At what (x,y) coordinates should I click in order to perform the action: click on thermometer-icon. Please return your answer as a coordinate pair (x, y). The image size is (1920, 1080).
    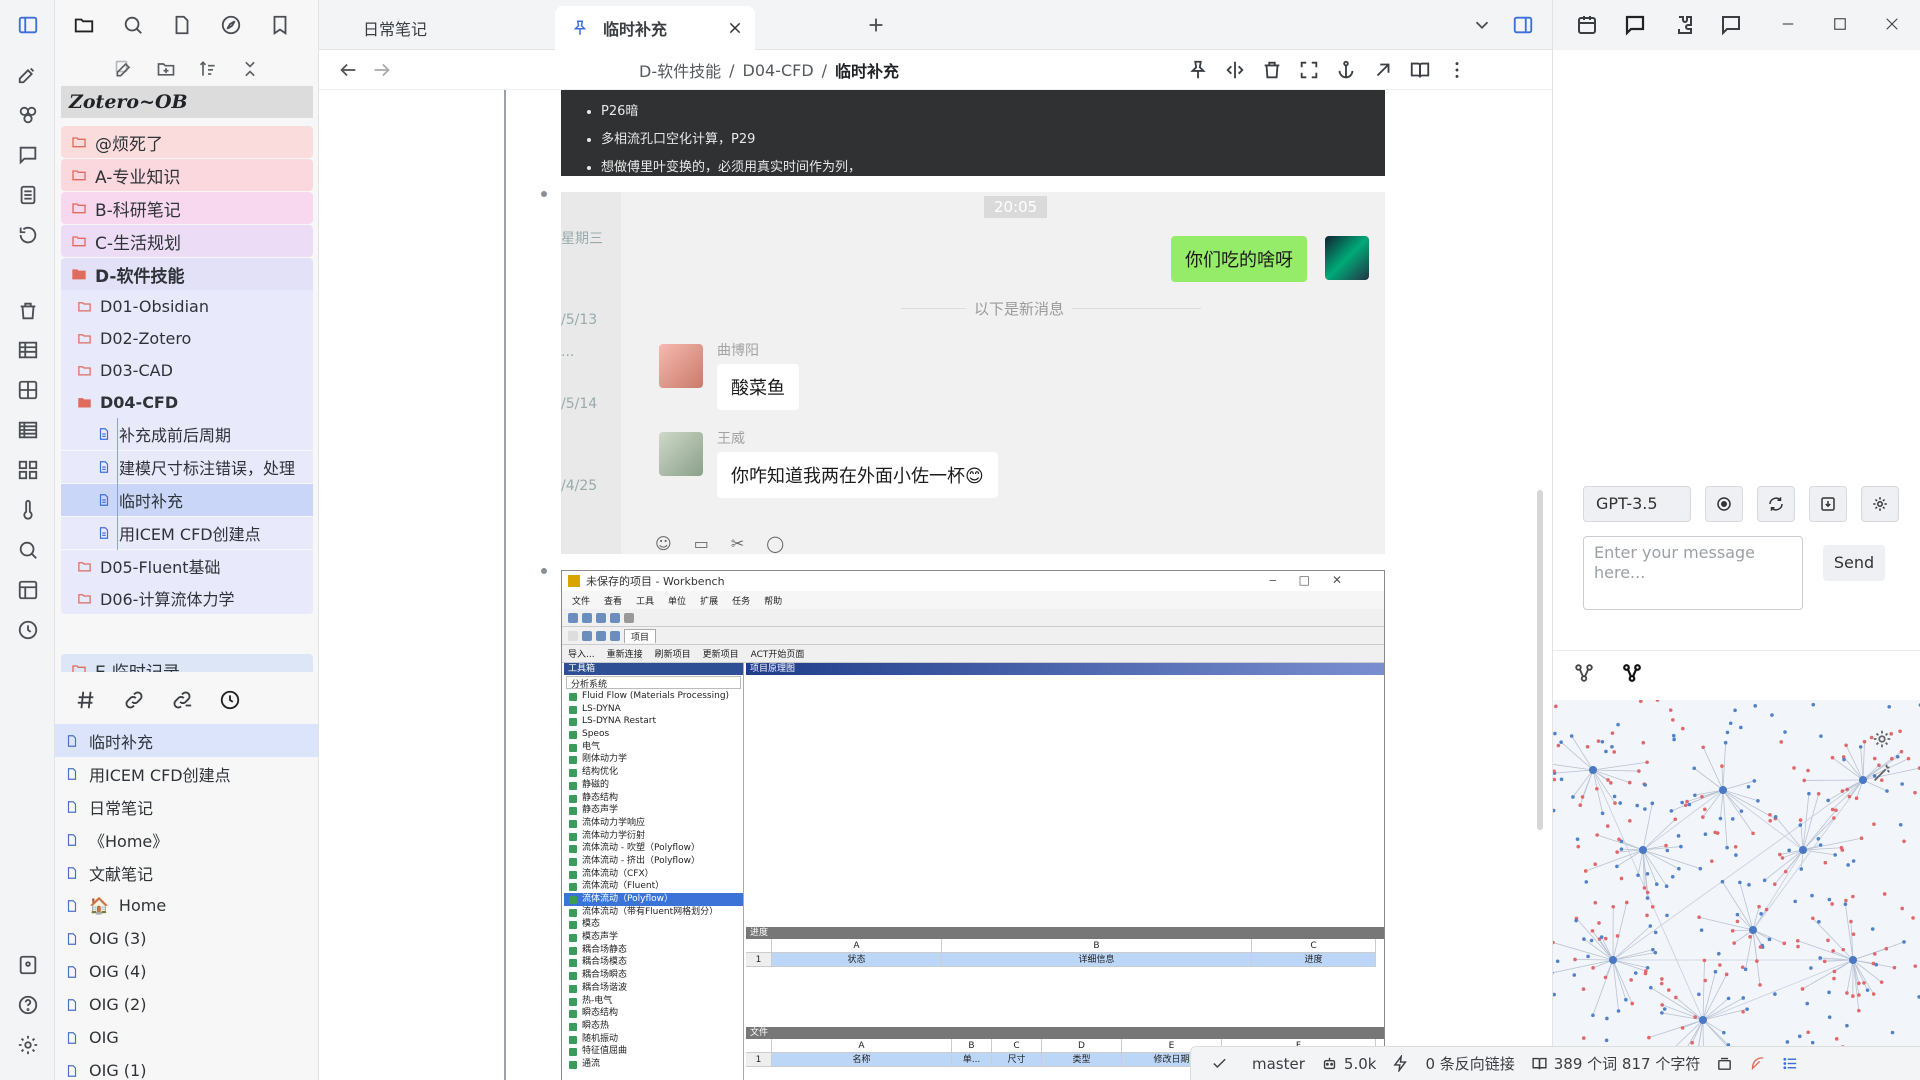
    Looking at the image, I should click on (28, 510).